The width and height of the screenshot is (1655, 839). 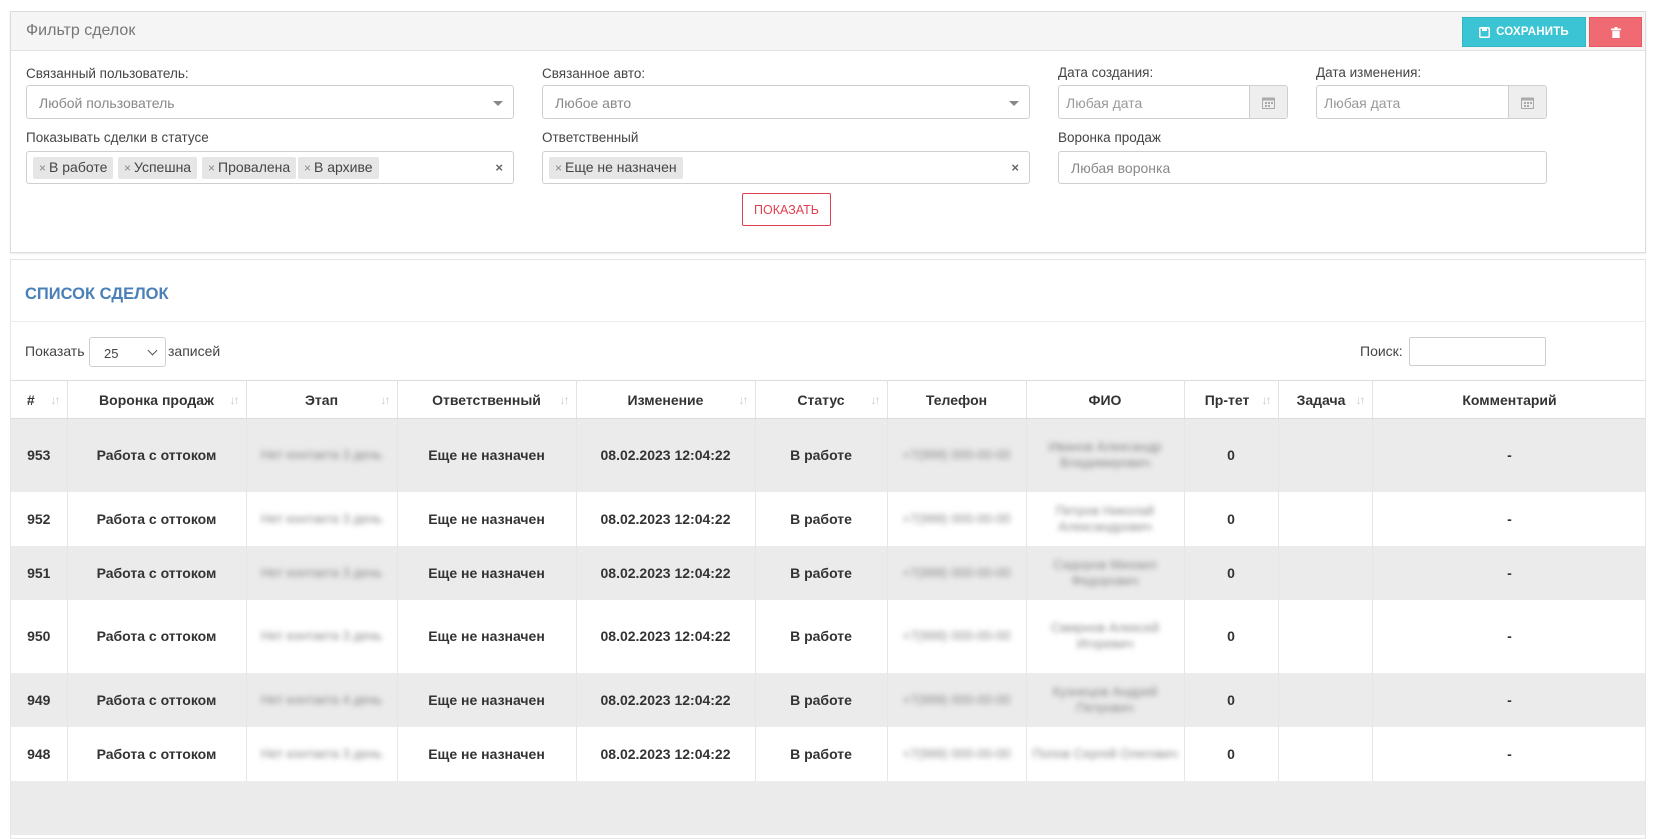 I want to click on page-length-label: Показать, so click(x=55, y=351).